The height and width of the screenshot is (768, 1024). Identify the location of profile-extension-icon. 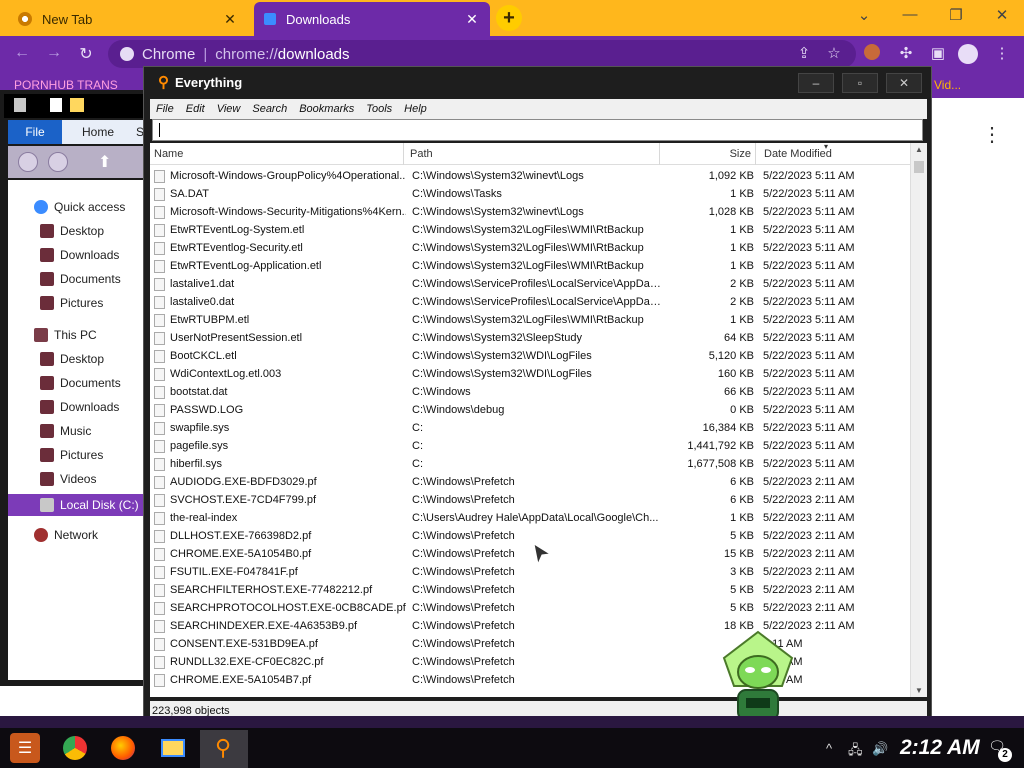
(872, 54).